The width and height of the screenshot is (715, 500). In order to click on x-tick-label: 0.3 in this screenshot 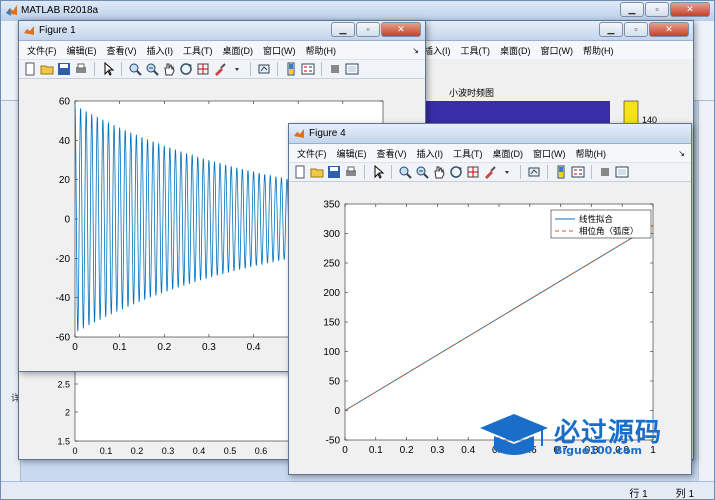, I will do `click(437, 450)`.